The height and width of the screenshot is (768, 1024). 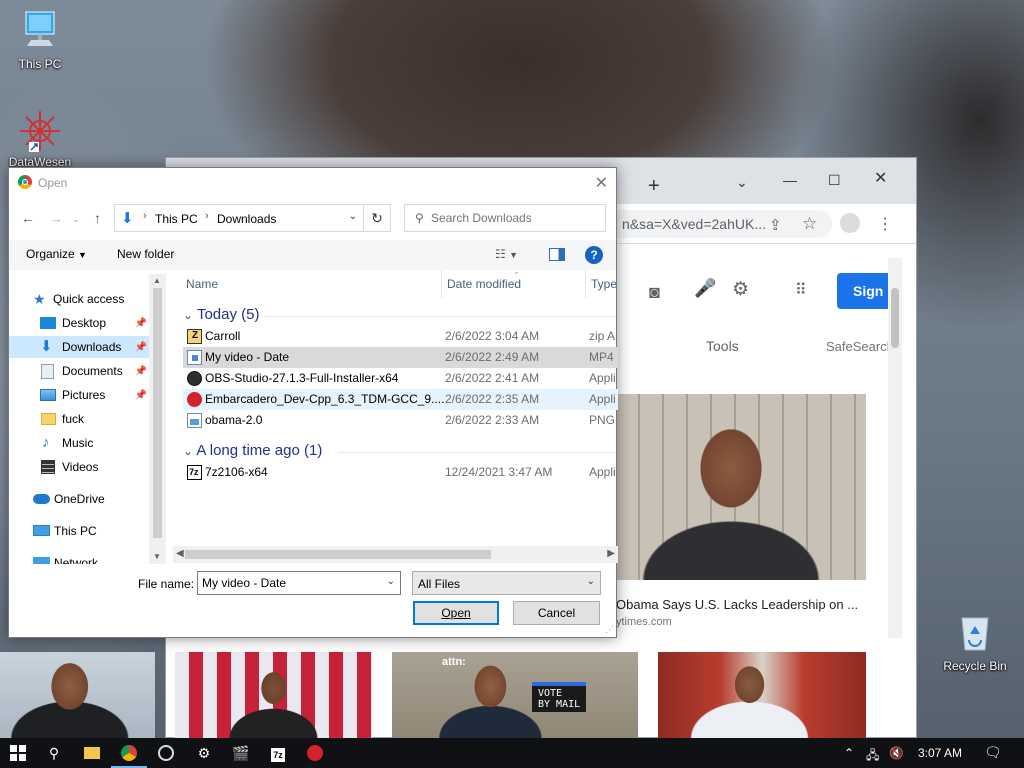 I want to click on back-arrow-icon: ←, so click(x=28, y=218).